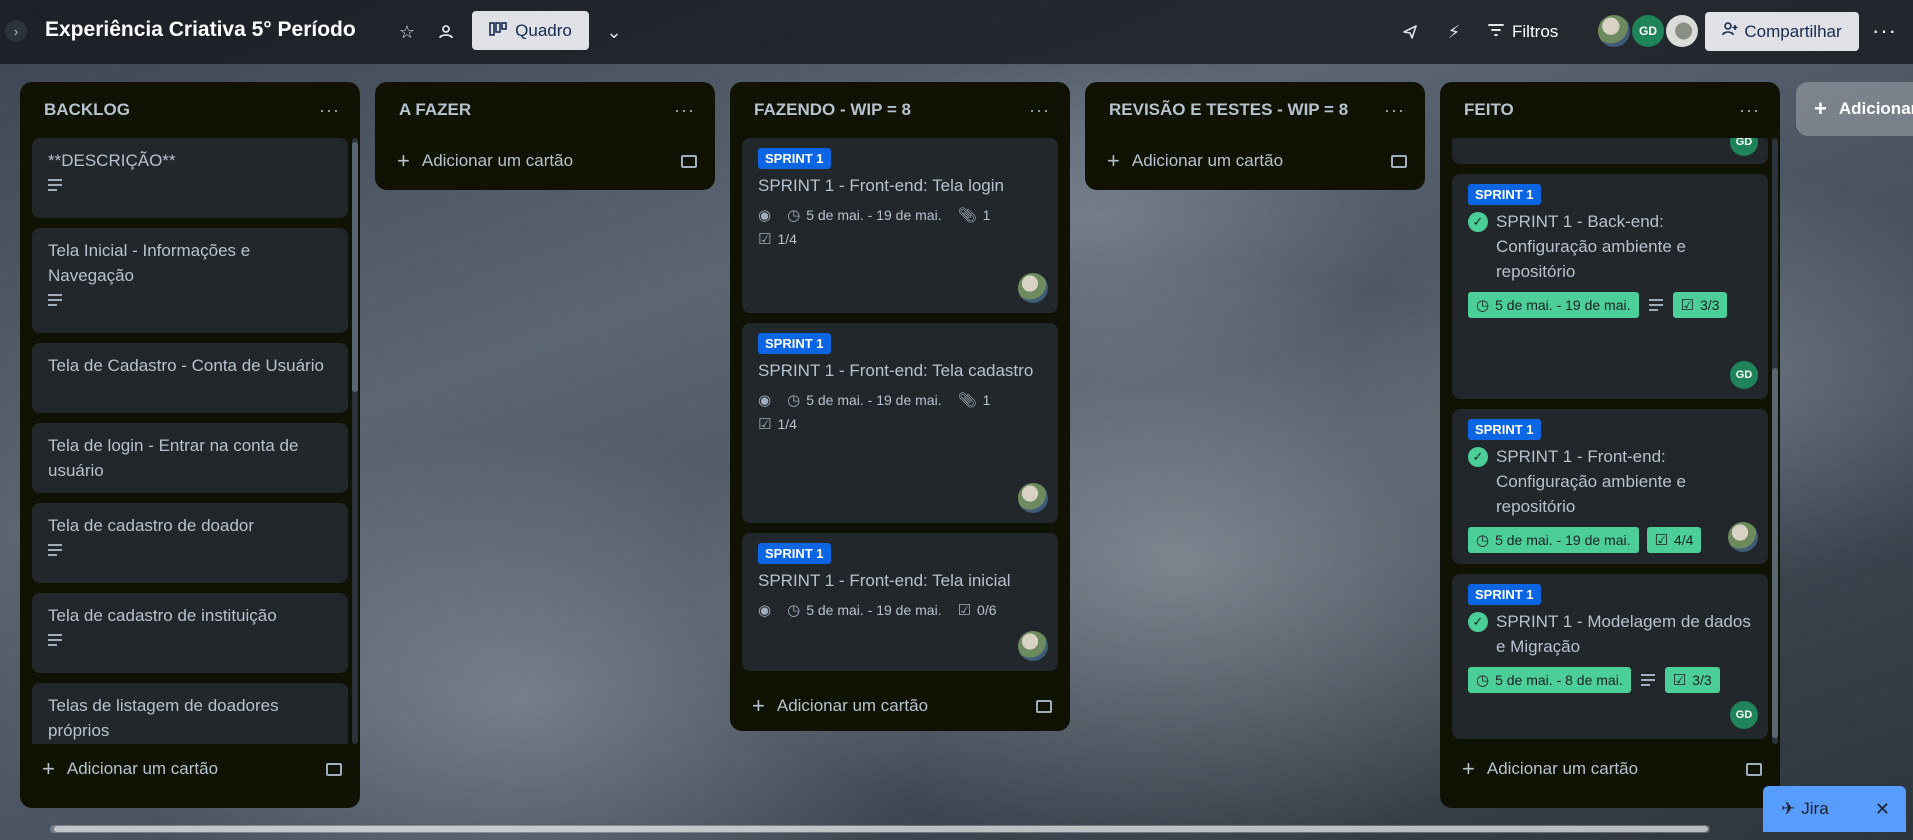 This screenshot has height=840, width=1913. I want to click on card: Tela de cadastro de instituição, so click(190, 633).